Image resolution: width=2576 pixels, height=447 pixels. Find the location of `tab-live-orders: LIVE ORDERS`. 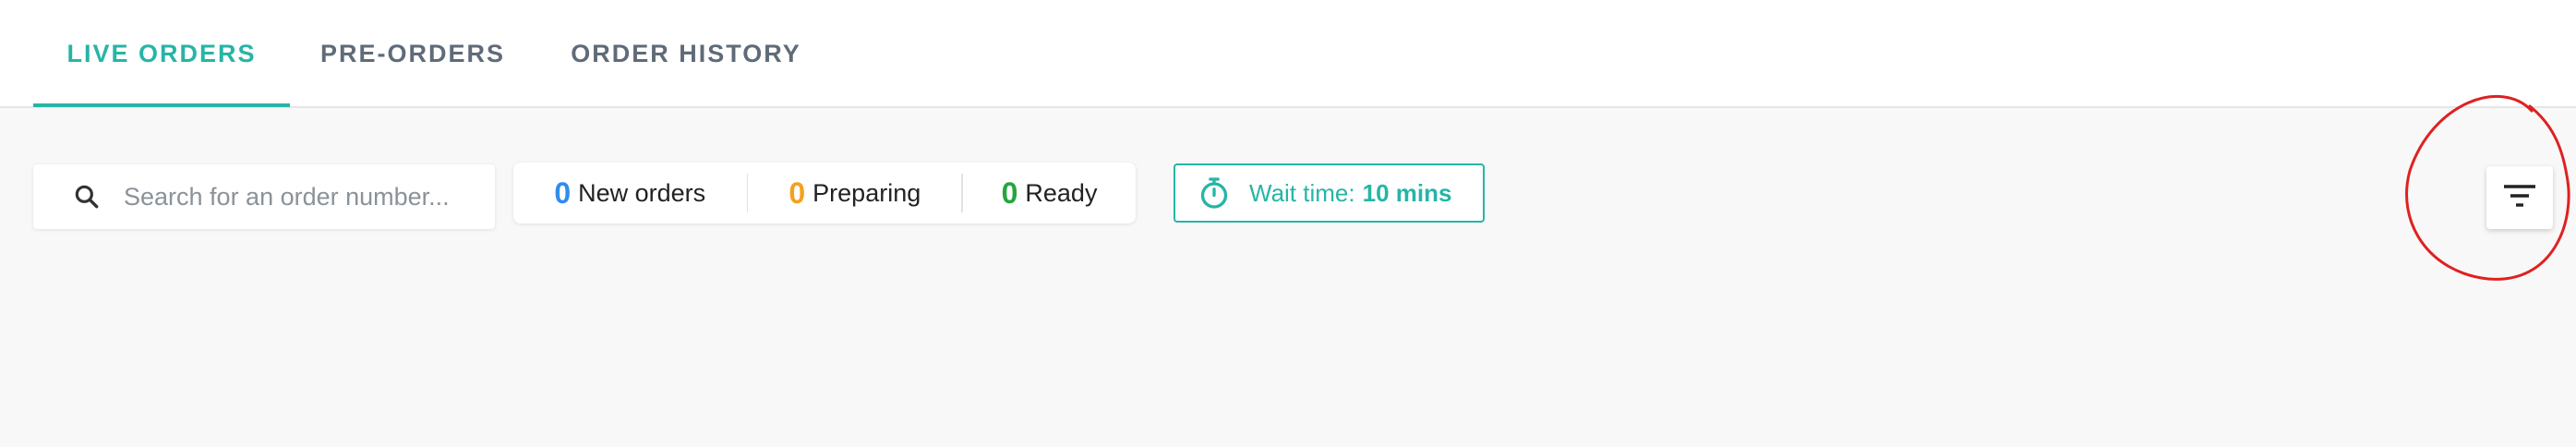

tab-live-orders: LIVE ORDERS is located at coordinates (161, 54).